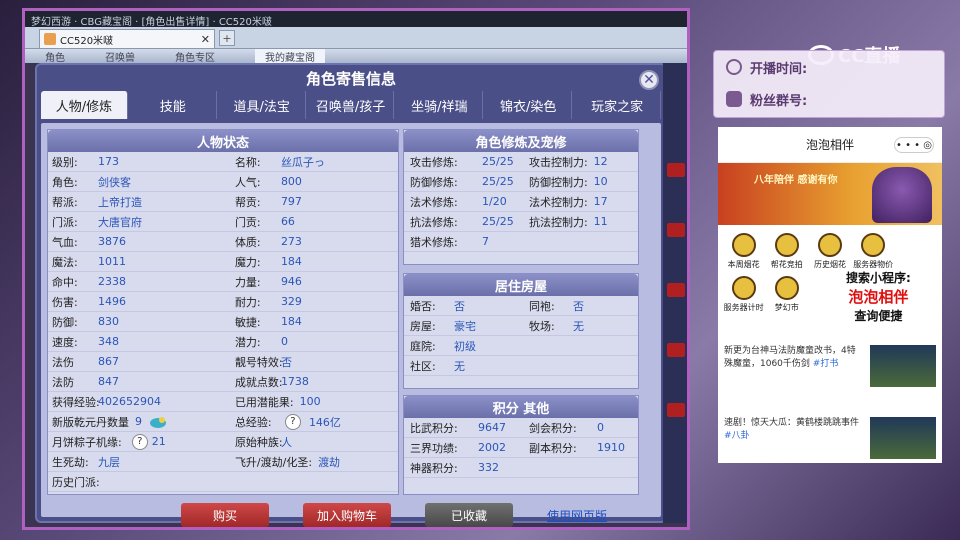  I want to click on stat-cell: 生死劫: 九层, so click(141, 462).